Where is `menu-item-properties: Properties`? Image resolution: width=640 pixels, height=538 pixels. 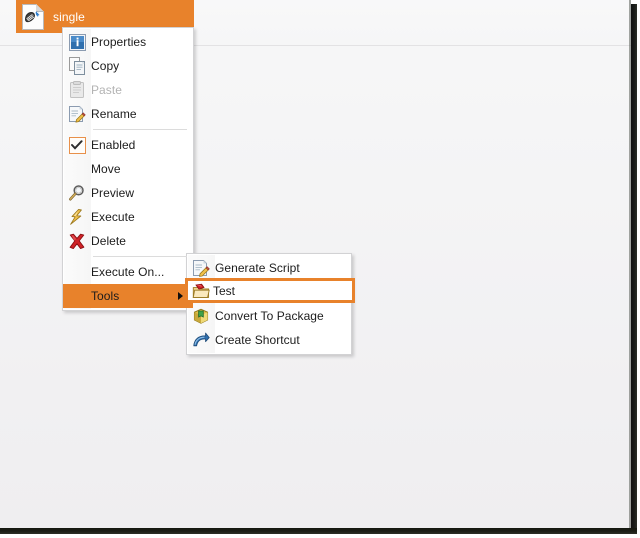 menu-item-properties: Properties is located at coordinates (128, 42).